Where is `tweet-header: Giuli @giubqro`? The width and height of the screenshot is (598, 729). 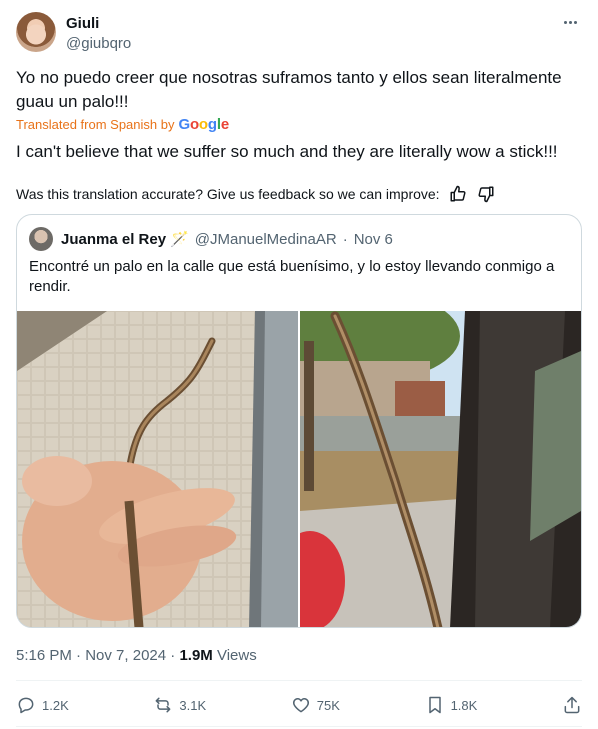 tweet-header: Giuli @giubqro is located at coordinates (299, 33).